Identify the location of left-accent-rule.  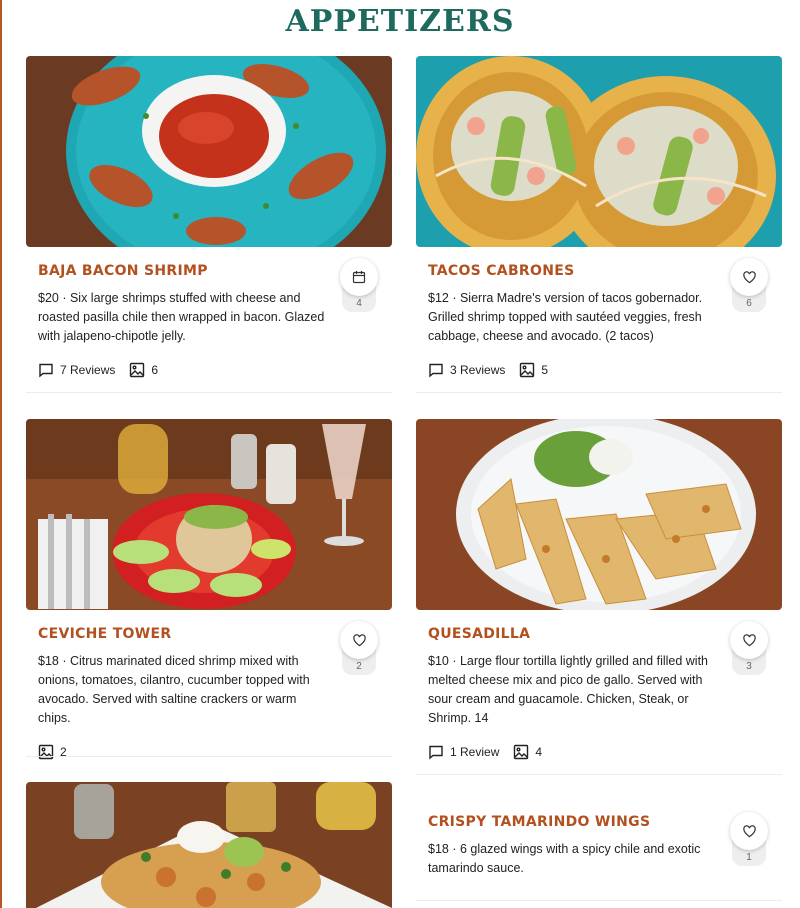
(1, 454).